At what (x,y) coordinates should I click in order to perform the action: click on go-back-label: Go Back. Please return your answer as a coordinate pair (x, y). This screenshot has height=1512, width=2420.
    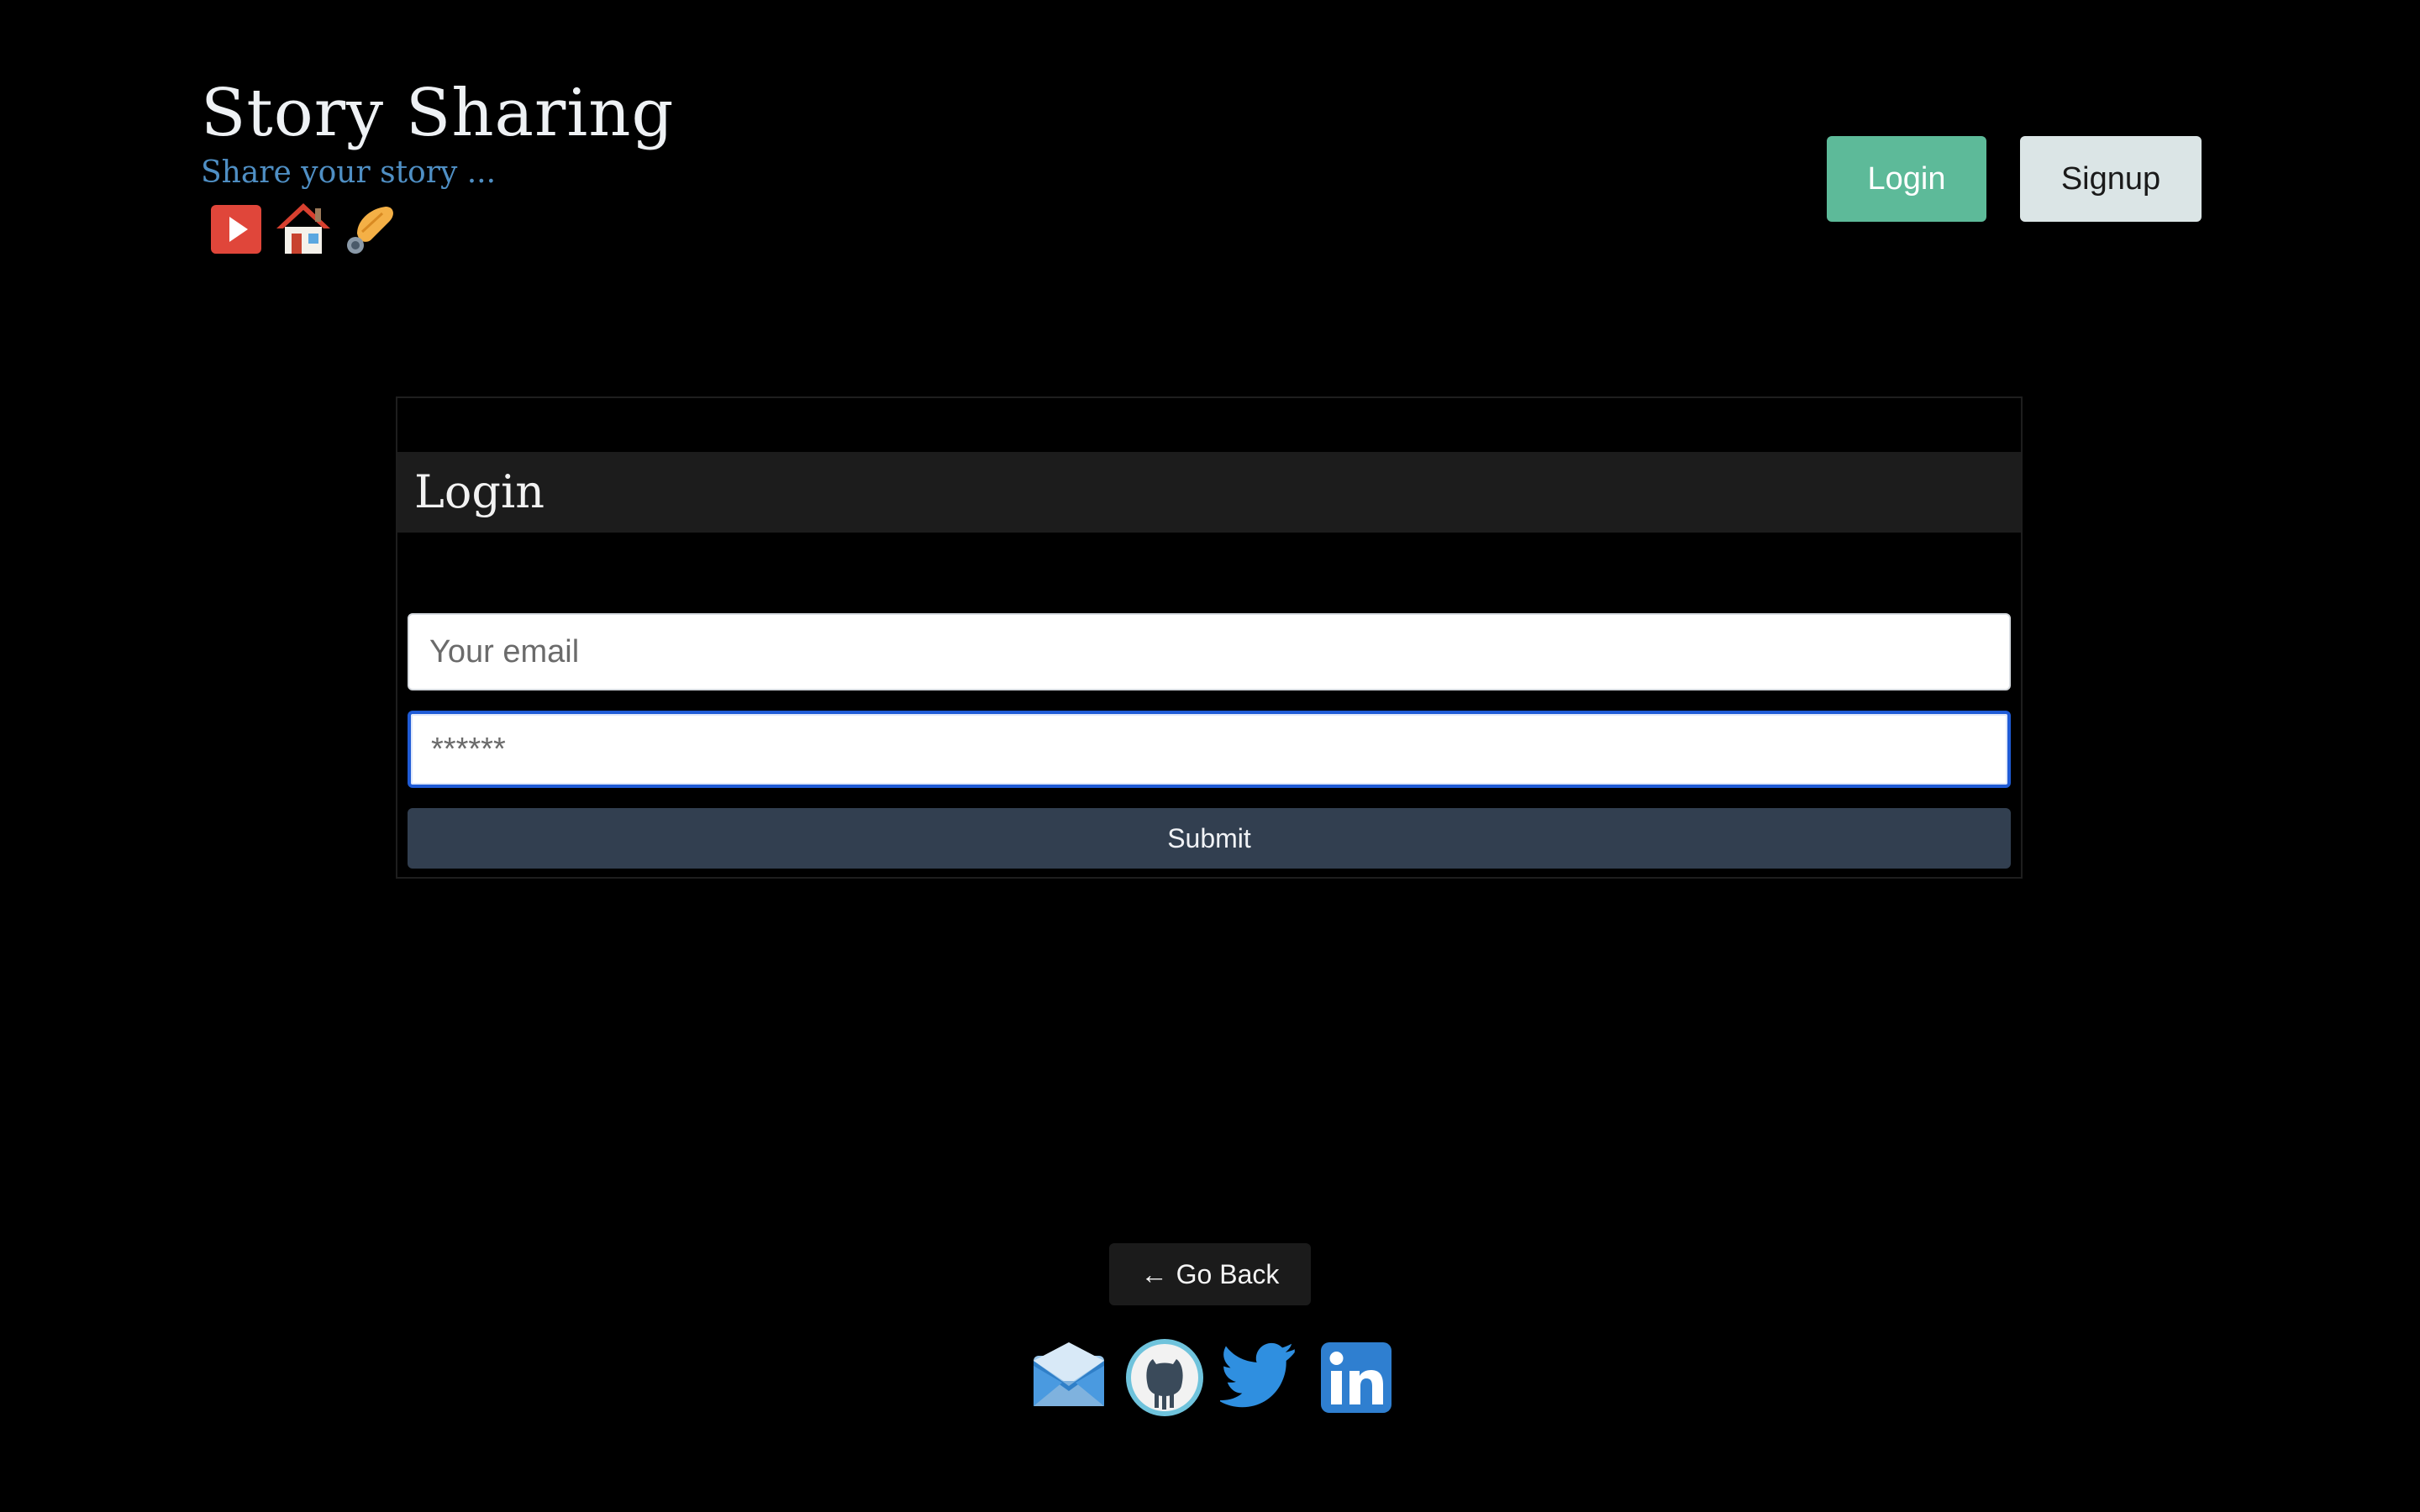
    Looking at the image, I should click on (1228, 1273).